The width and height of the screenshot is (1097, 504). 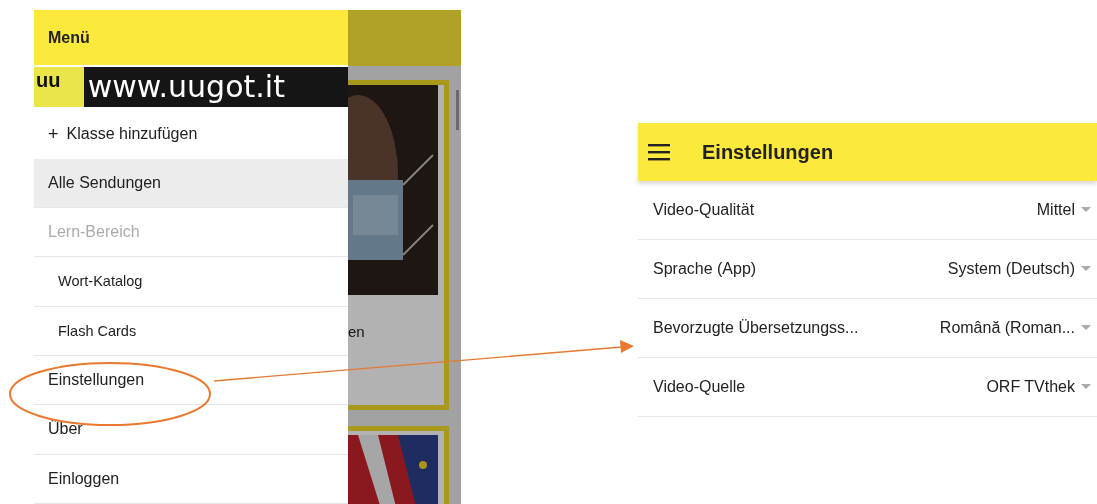 What do you see at coordinates (356, 331) in the screenshot?
I see `card-caption: en` at bounding box center [356, 331].